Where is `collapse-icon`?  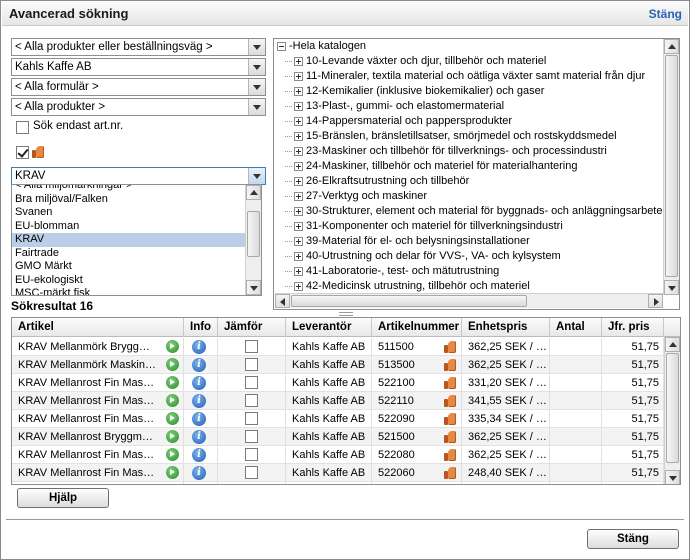
collapse-icon is located at coordinates (281, 46).